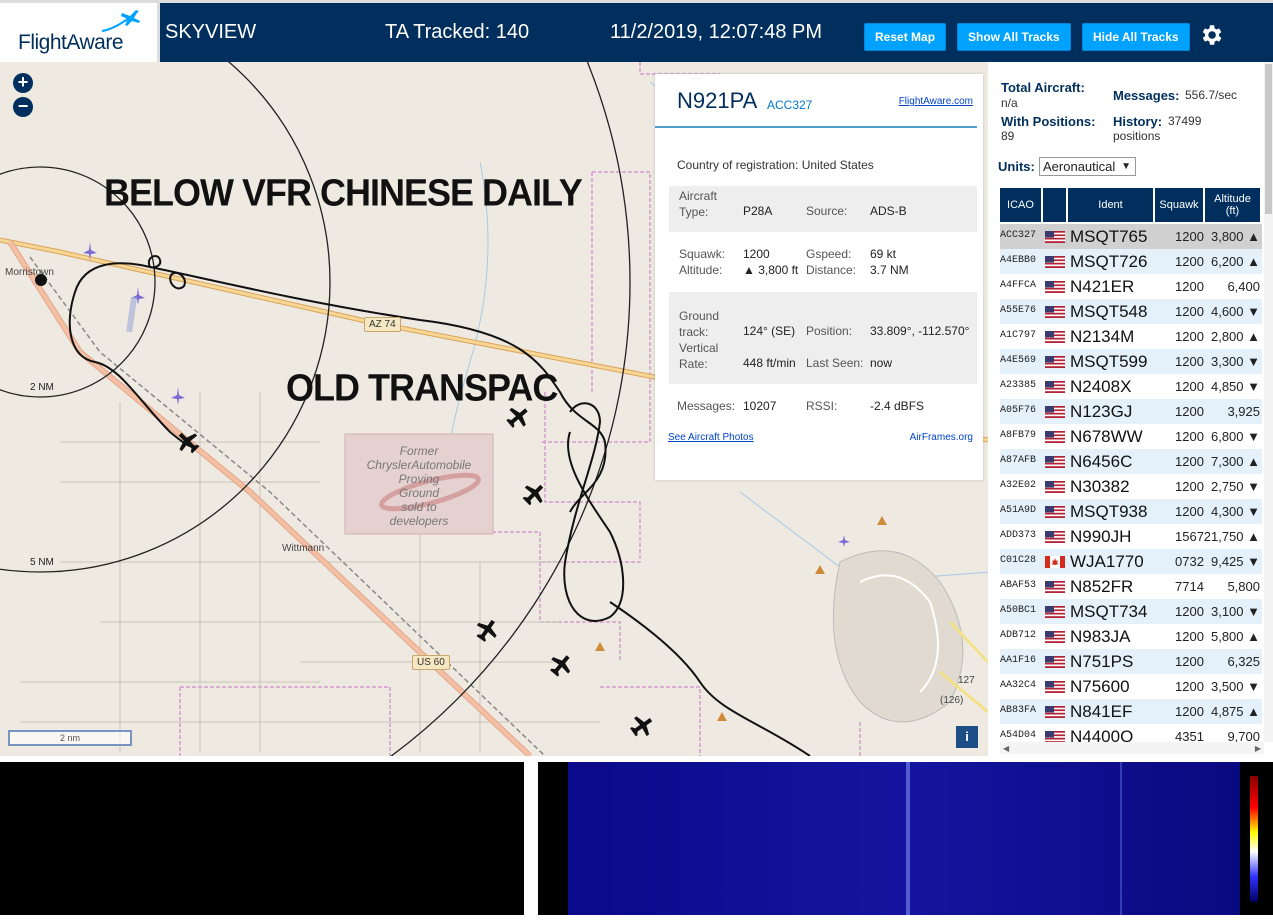 The height and width of the screenshot is (920, 1273). Describe the element at coordinates (1018, 485) in the screenshot. I see `cell-icao: A32E02` at that location.